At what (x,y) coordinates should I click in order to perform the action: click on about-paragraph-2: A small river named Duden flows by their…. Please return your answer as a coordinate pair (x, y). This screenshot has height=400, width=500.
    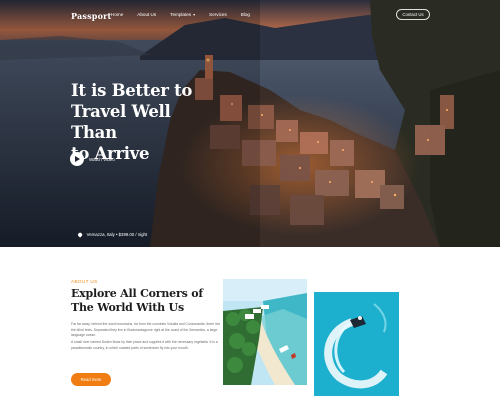
    Looking at the image, I should click on (144, 345).